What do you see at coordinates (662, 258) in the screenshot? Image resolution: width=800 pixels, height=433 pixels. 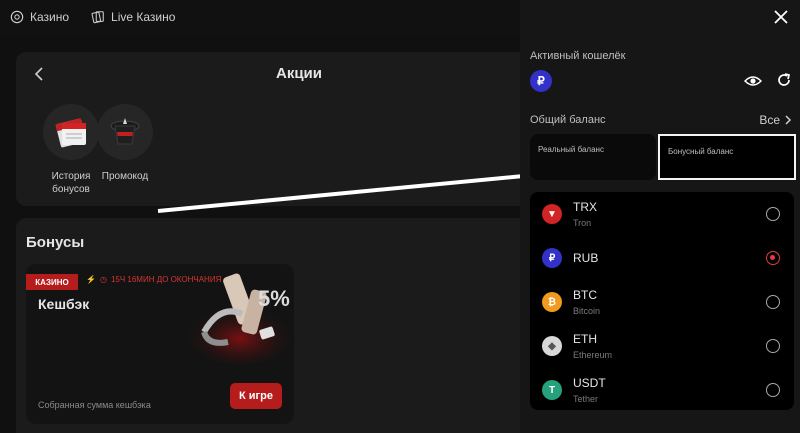 I see `currency-row-rub: ₽ RUB` at bounding box center [662, 258].